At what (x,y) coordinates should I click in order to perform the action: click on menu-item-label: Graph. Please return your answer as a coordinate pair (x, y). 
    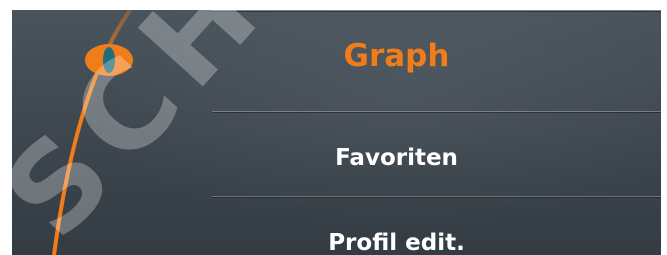
    Looking at the image, I should click on (396, 56).